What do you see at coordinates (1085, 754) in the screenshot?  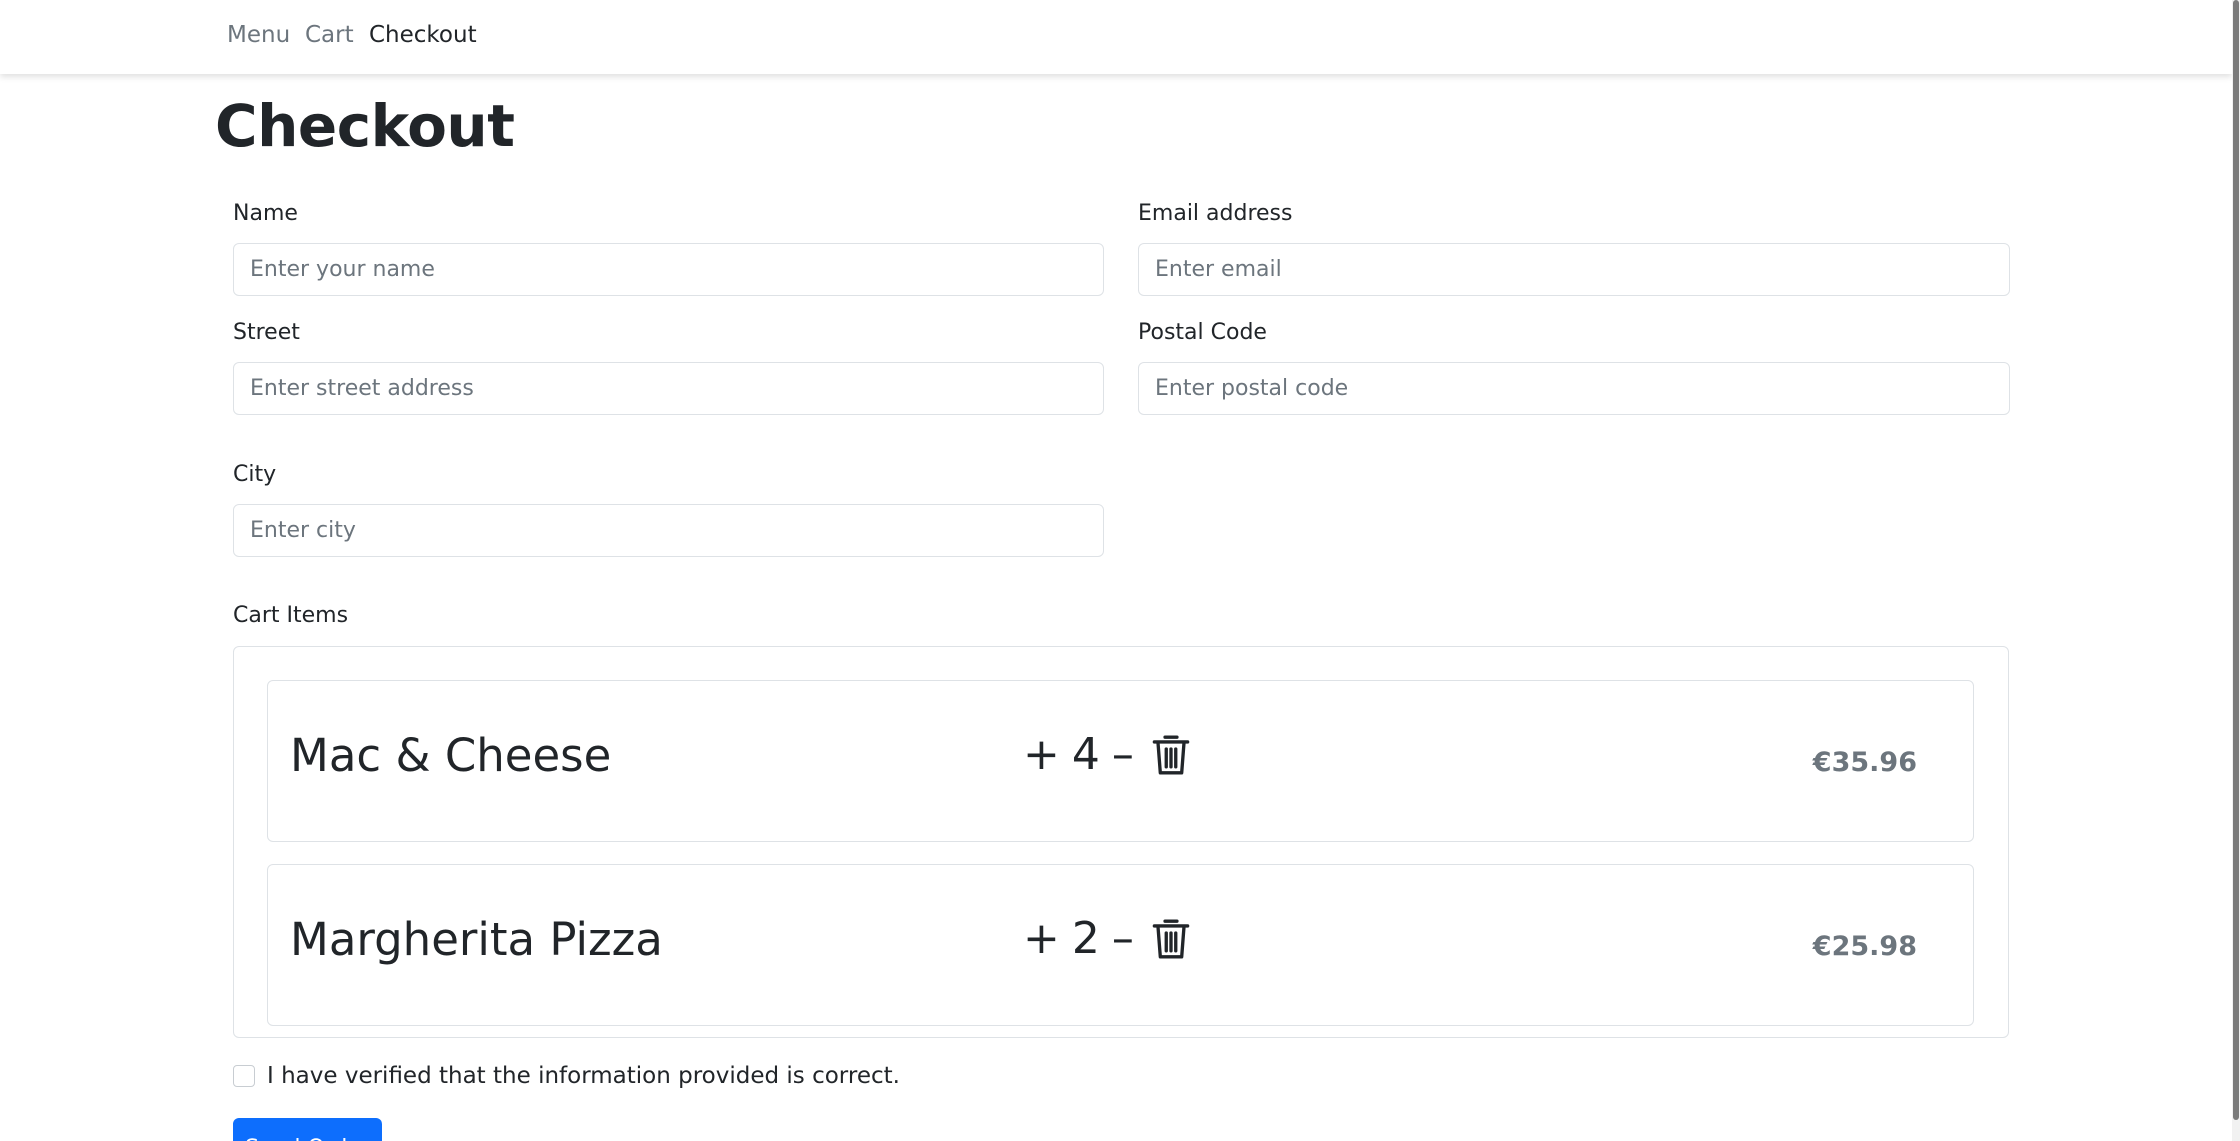 I see `item-quantity: 4` at bounding box center [1085, 754].